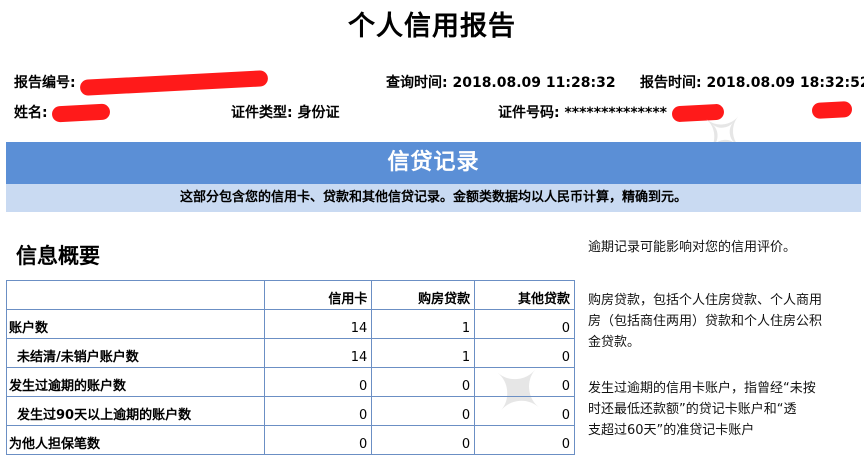  I want to click on id-number: 证件号码: **************, so click(611, 112).